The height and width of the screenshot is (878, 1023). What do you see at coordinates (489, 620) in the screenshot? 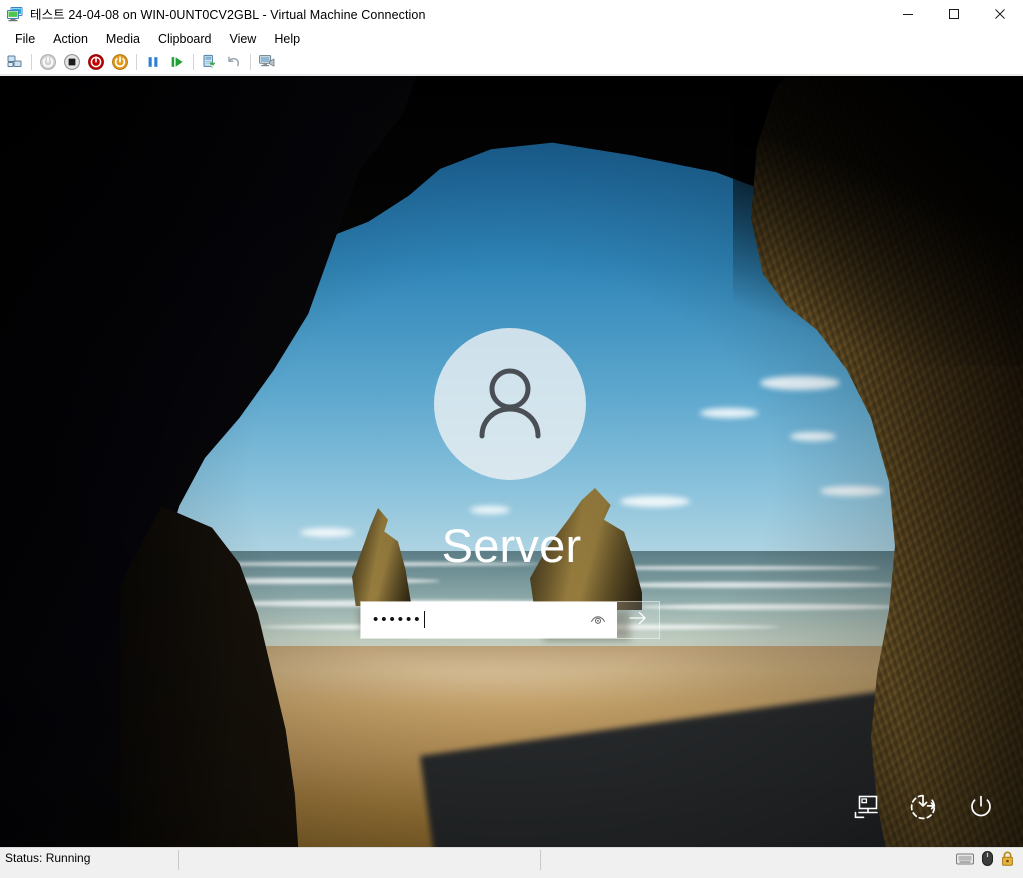
I see `password-input: ••••••` at bounding box center [489, 620].